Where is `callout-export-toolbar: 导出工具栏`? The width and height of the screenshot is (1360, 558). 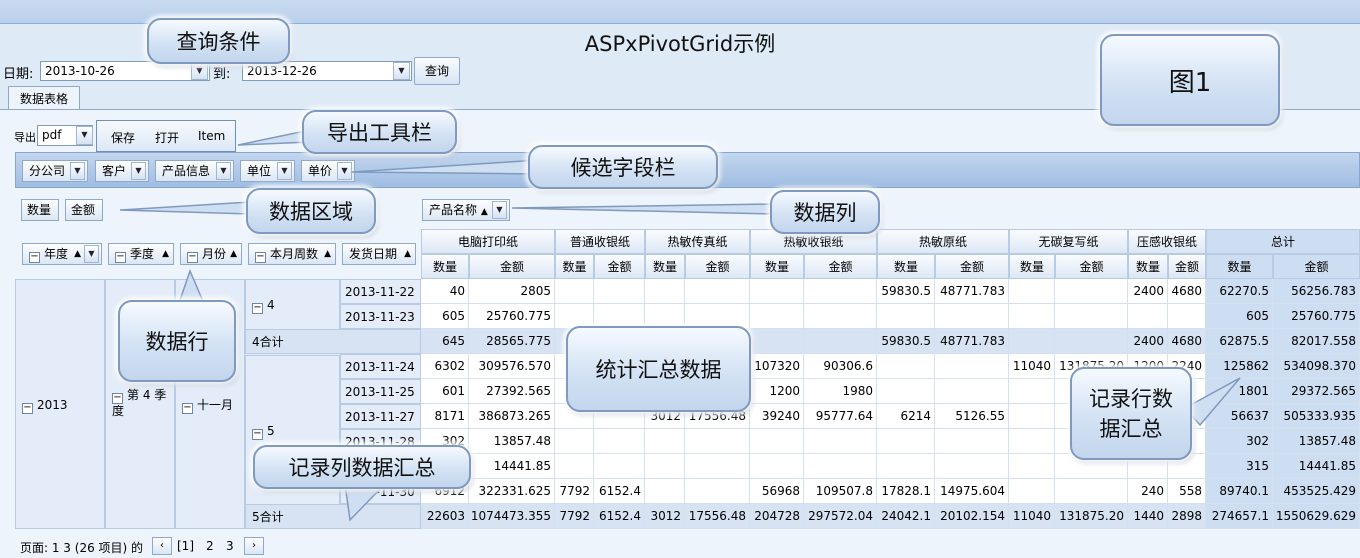 callout-export-toolbar: 导出工具栏 is located at coordinates (379, 132).